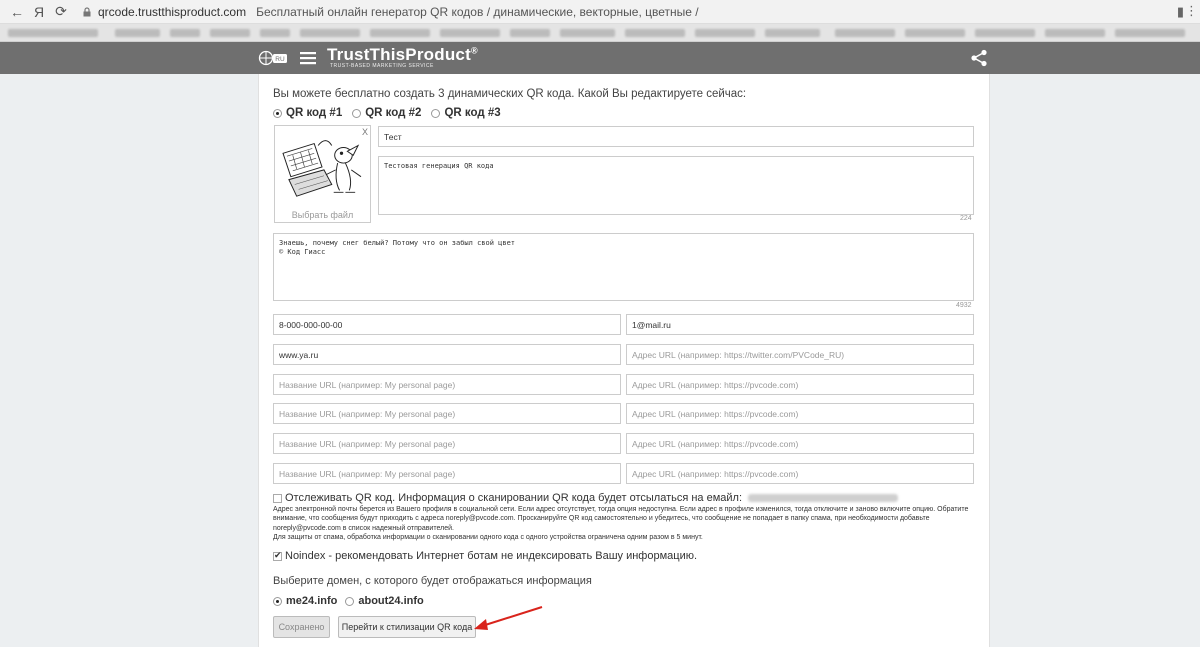 The width and height of the screenshot is (1200, 647). I want to click on qr-tab-2: QR код #2, so click(386, 113).